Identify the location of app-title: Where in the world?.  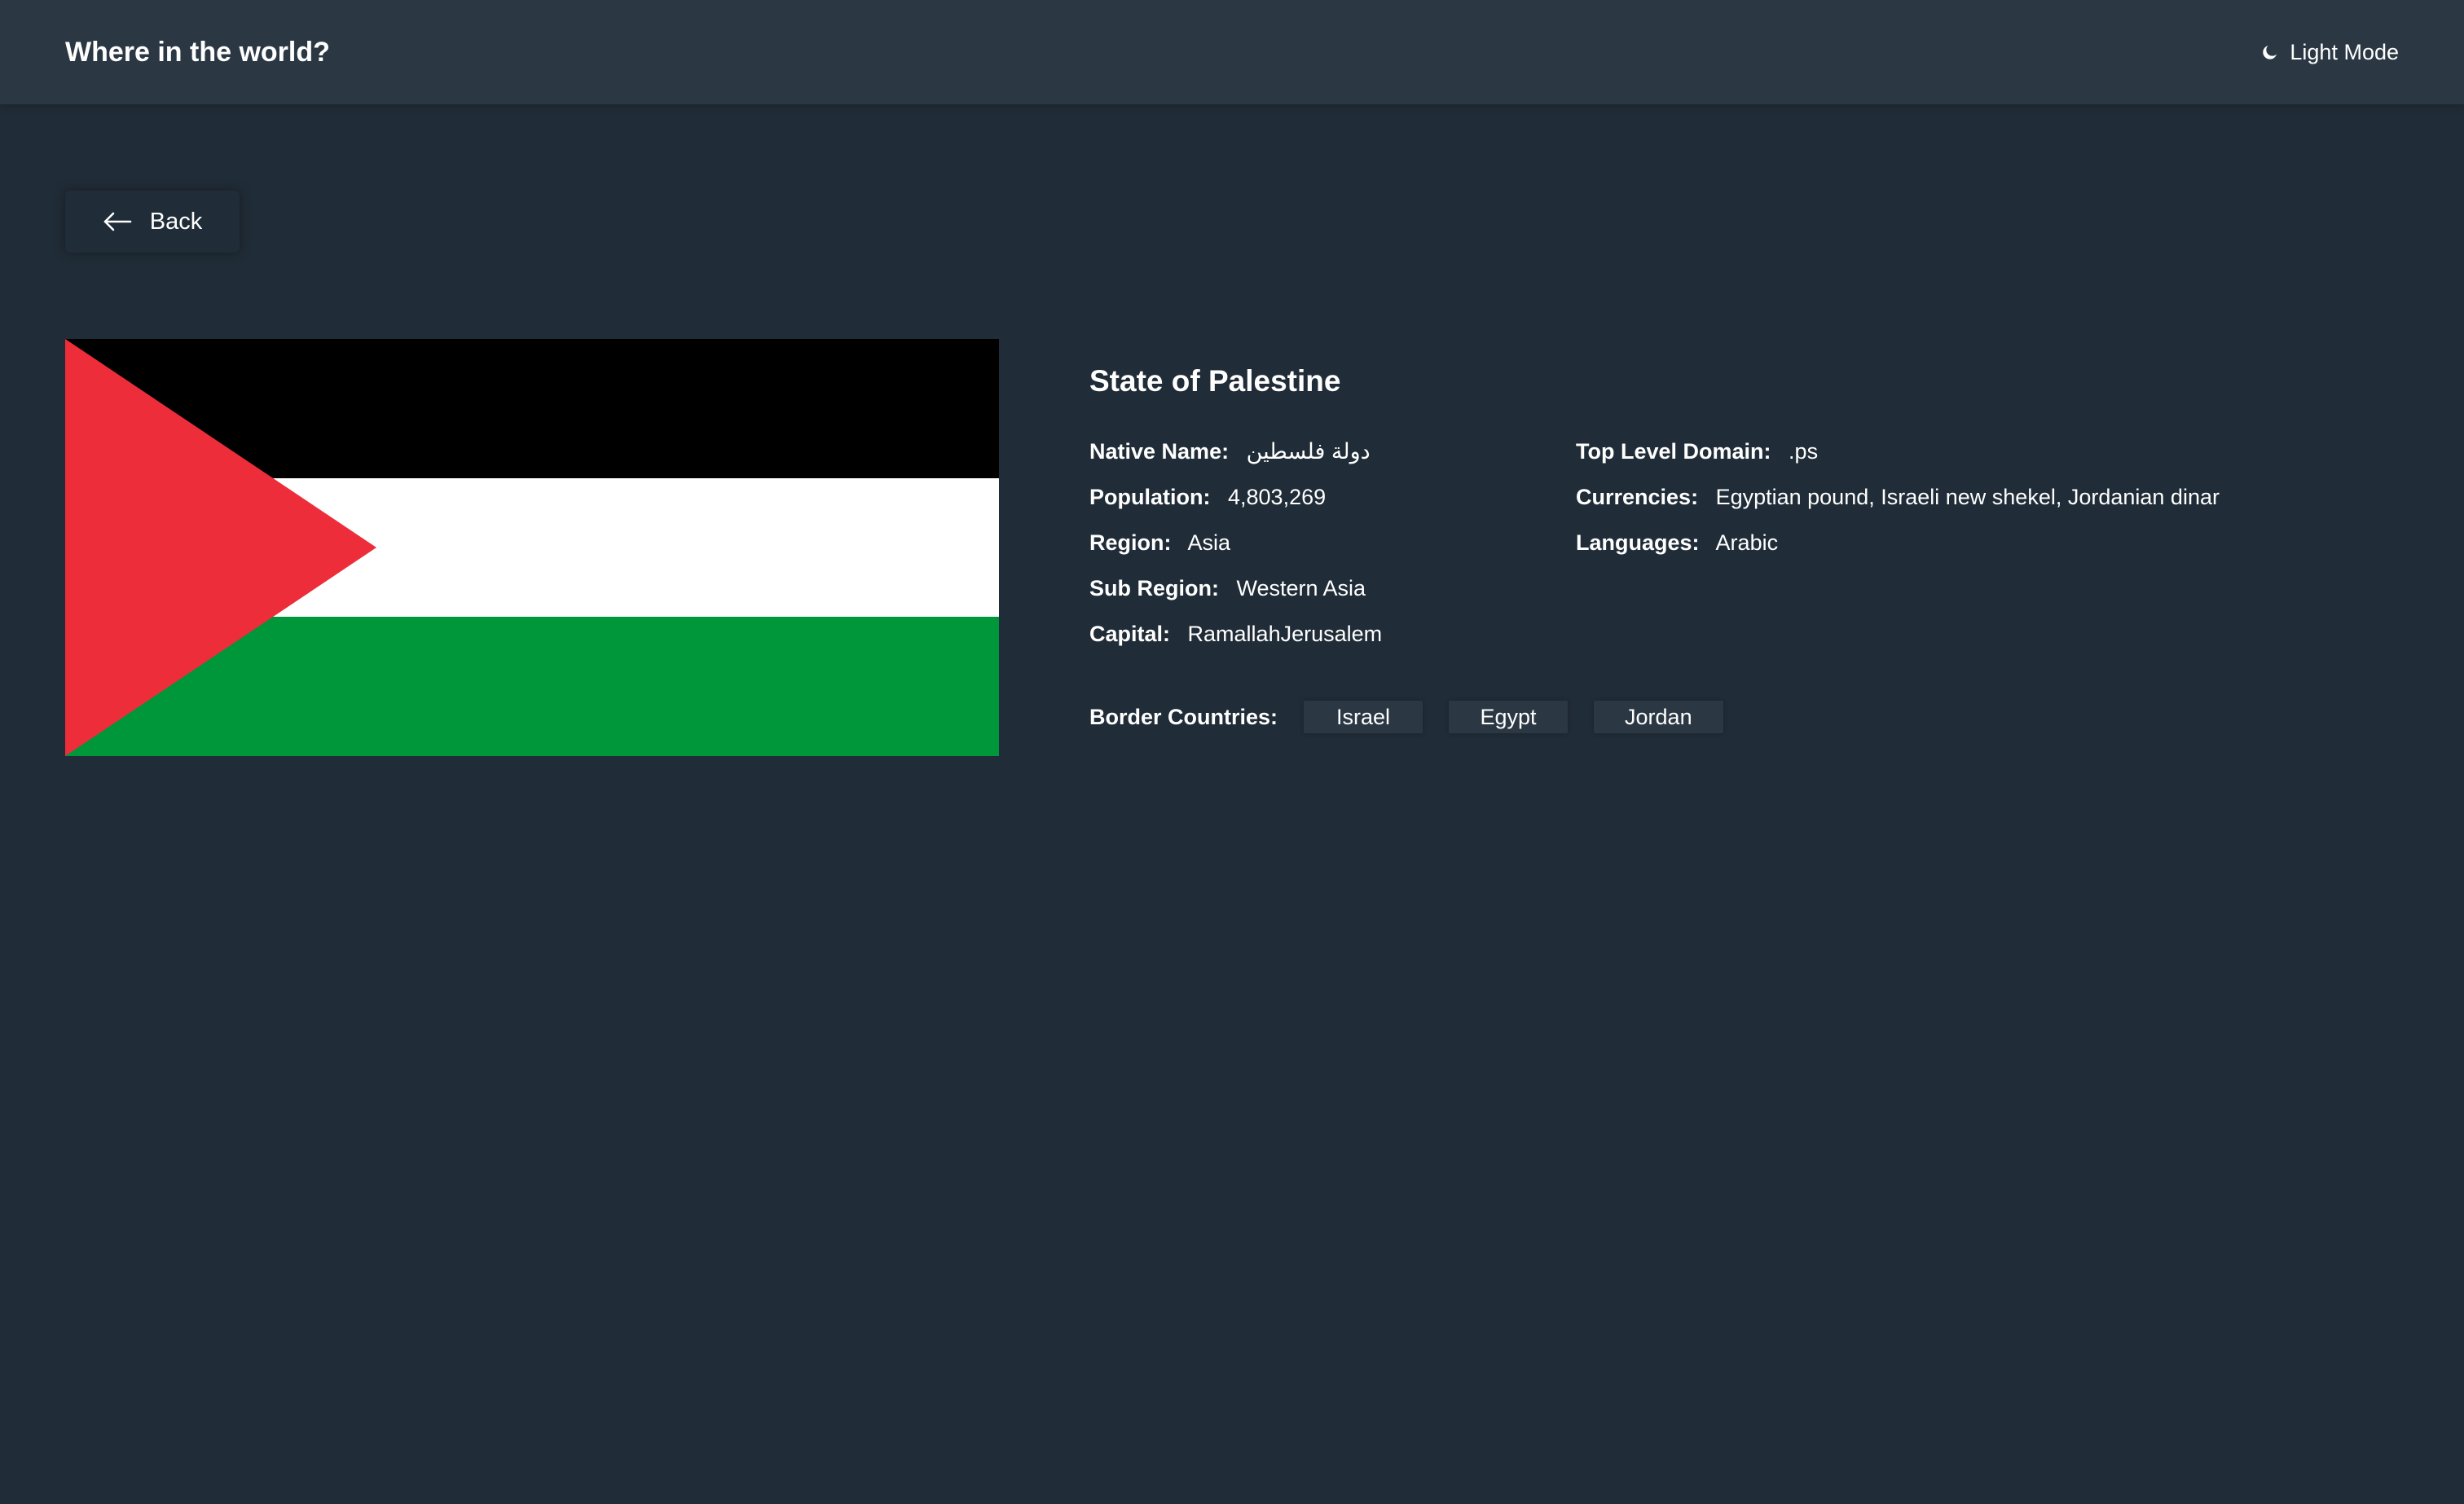
(197, 53).